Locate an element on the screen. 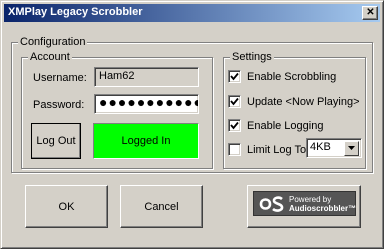 The width and height of the screenshot is (384, 249). login-status-indicator: Logged In is located at coordinates (146, 141).